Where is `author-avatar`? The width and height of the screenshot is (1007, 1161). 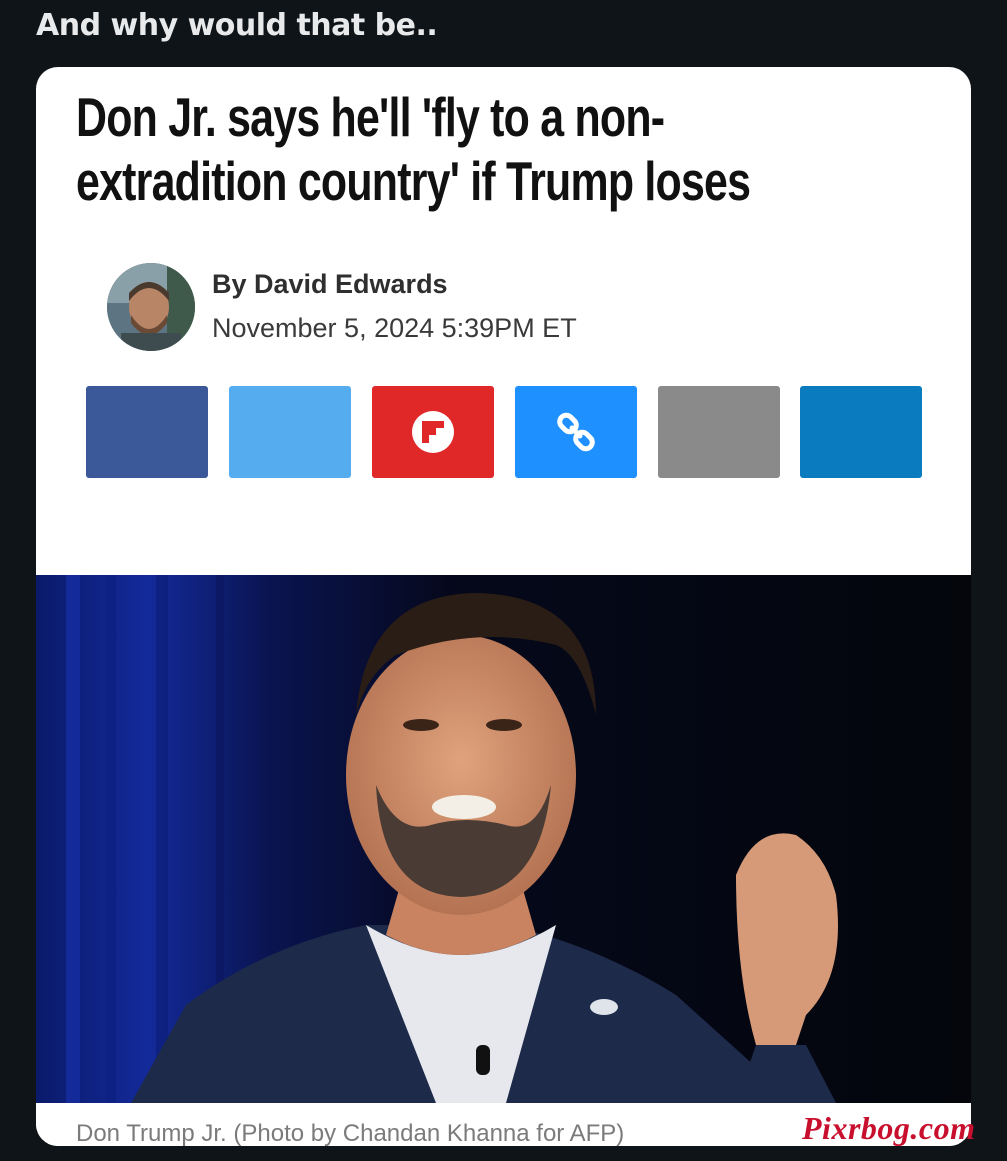
author-avatar is located at coordinates (151, 307).